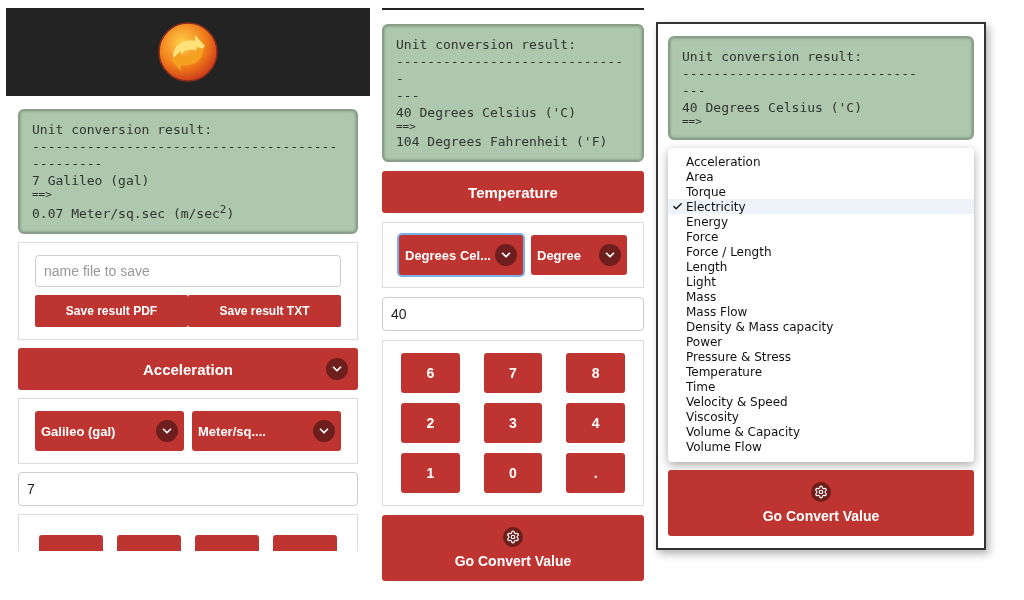 The image size is (1024, 600). Describe the element at coordinates (821, 356) in the screenshot. I see `menu-item: Pressure & Stress` at that location.